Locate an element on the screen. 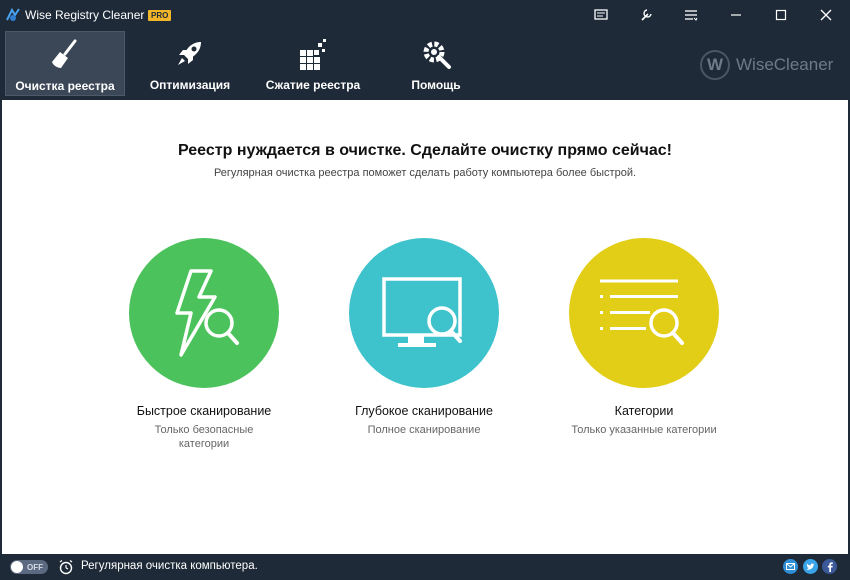 The width and height of the screenshot is (850, 580). minimize-button is located at coordinates (736, 15).